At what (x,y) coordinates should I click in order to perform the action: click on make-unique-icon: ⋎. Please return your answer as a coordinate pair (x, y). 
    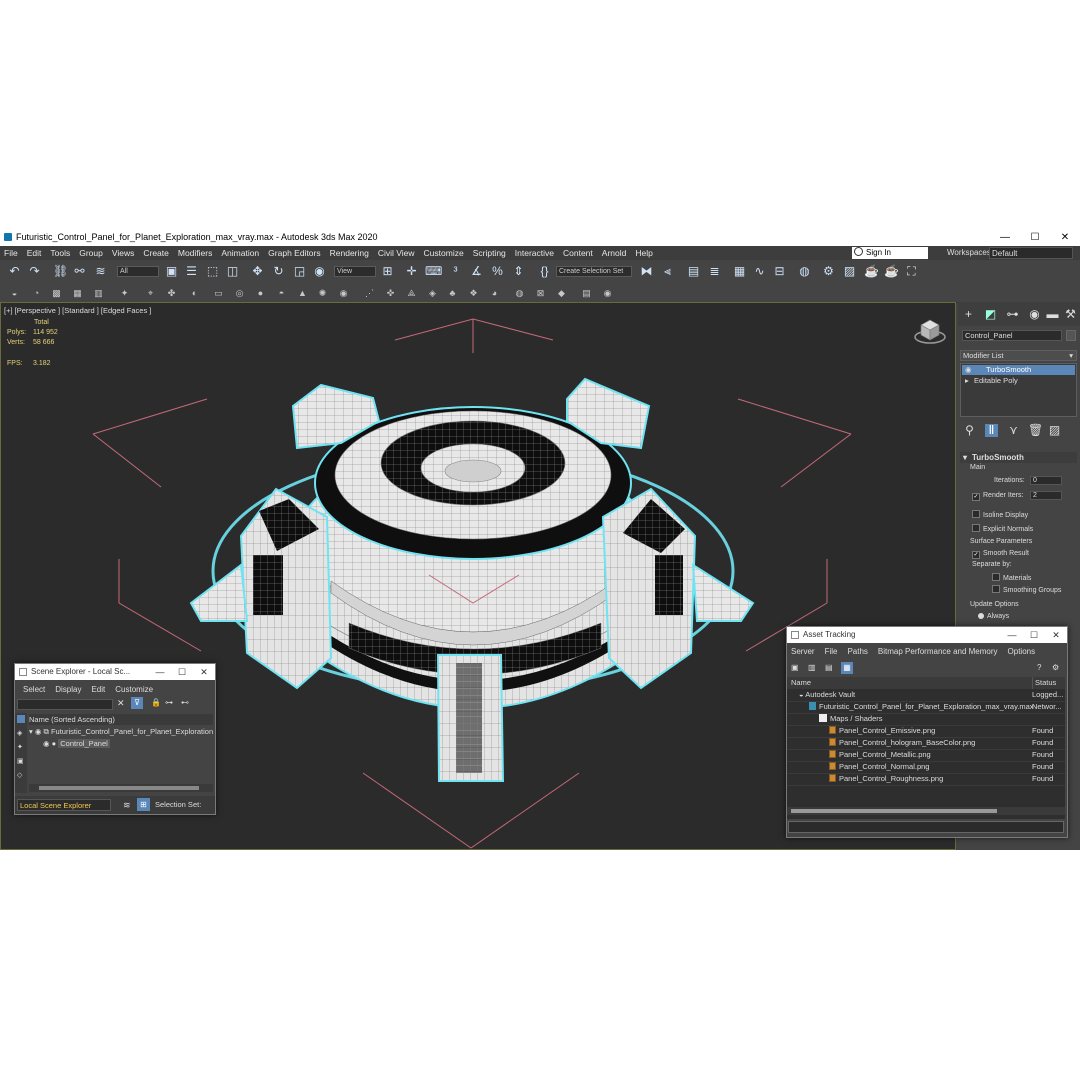
    Looking at the image, I should click on (1013, 430).